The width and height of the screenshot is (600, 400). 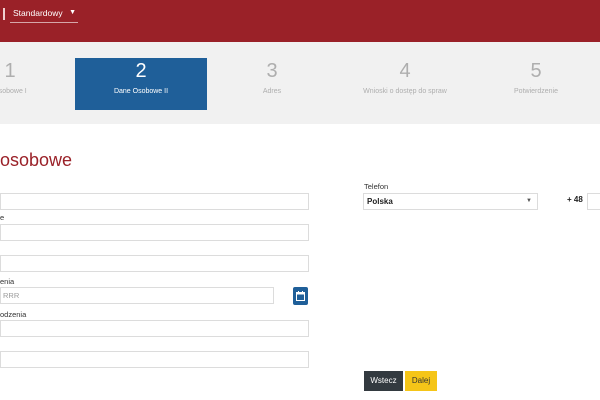 I want to click on step-label: Wnioski o dostęp do spraw, so click(x=405, y=91).